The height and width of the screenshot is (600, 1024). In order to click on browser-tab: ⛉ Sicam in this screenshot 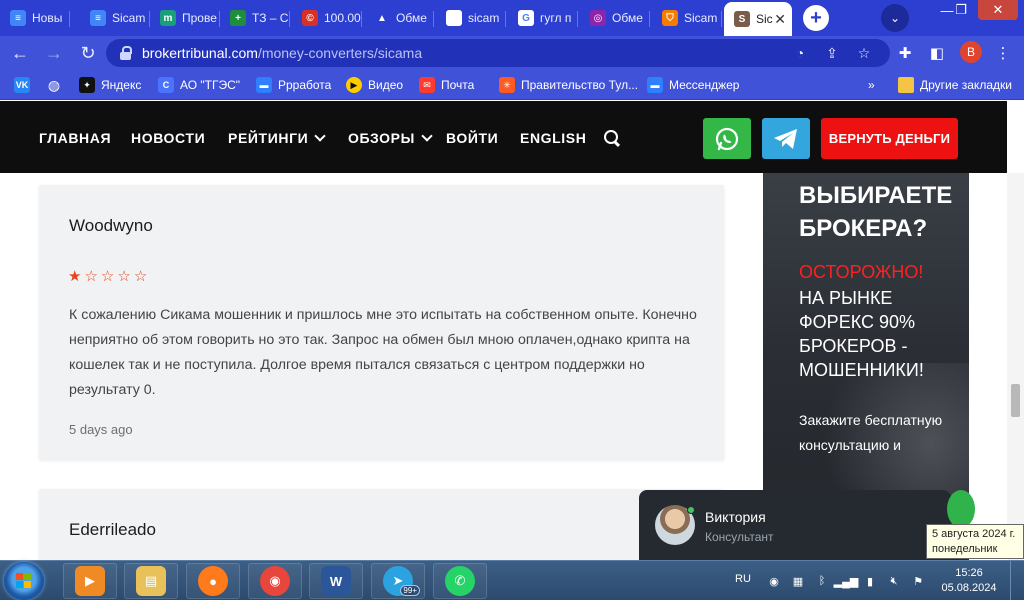, I will do `click(687, 18)`.